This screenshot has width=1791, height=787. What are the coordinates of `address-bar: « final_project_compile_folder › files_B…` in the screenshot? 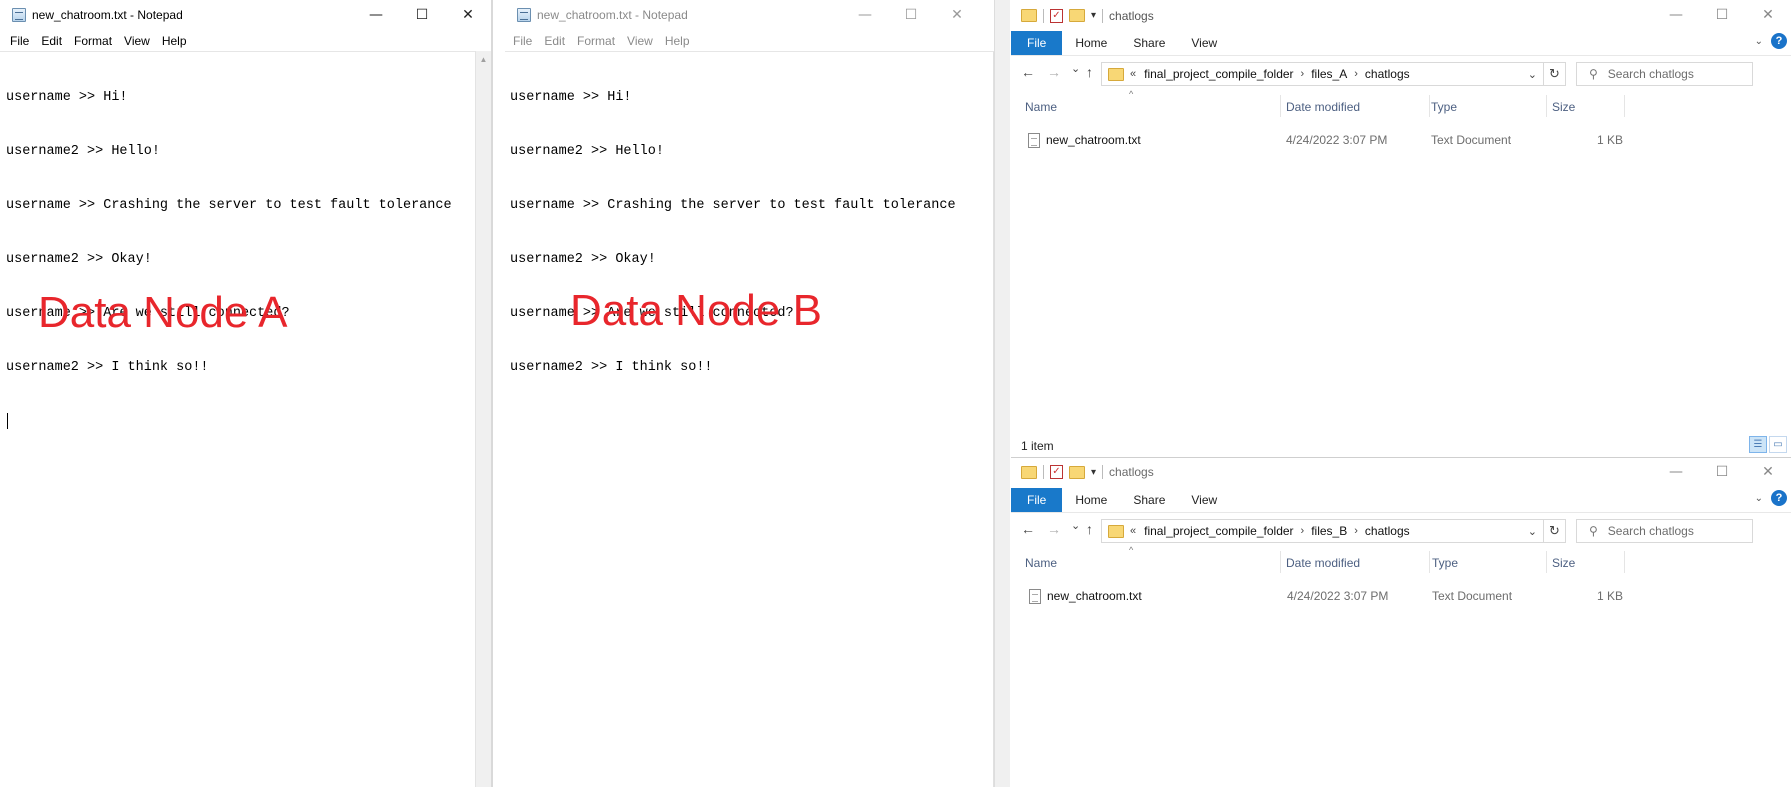 It's located at (1322, 531).